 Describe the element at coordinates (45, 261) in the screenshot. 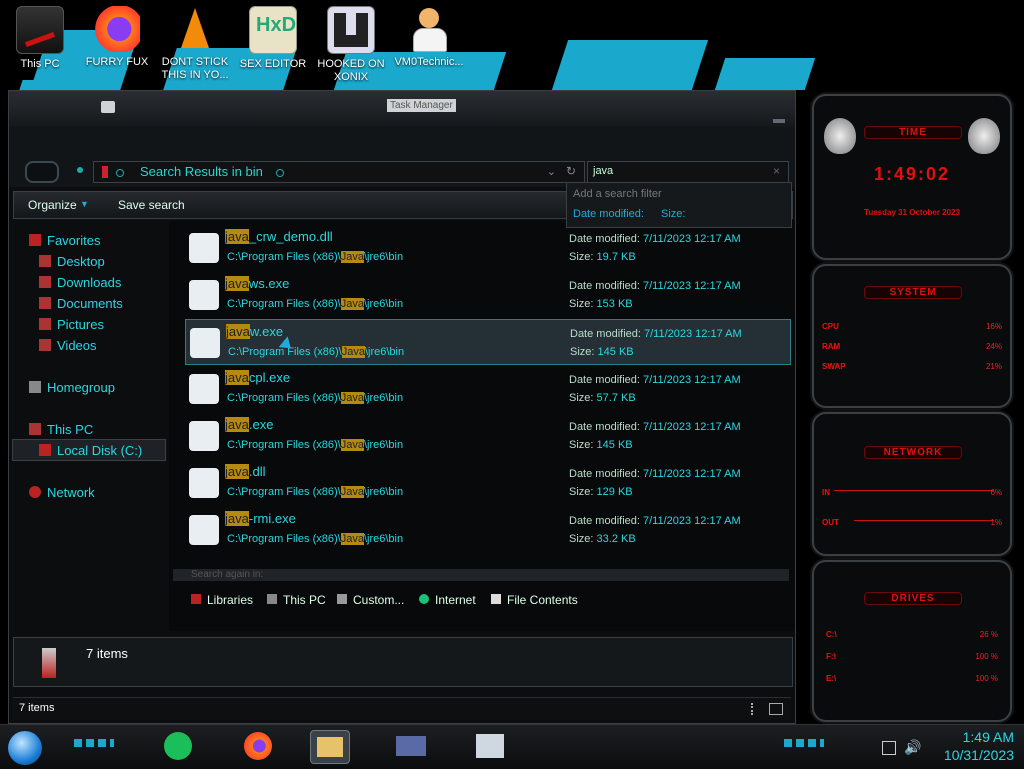

I see `desktop-icon` at that location.